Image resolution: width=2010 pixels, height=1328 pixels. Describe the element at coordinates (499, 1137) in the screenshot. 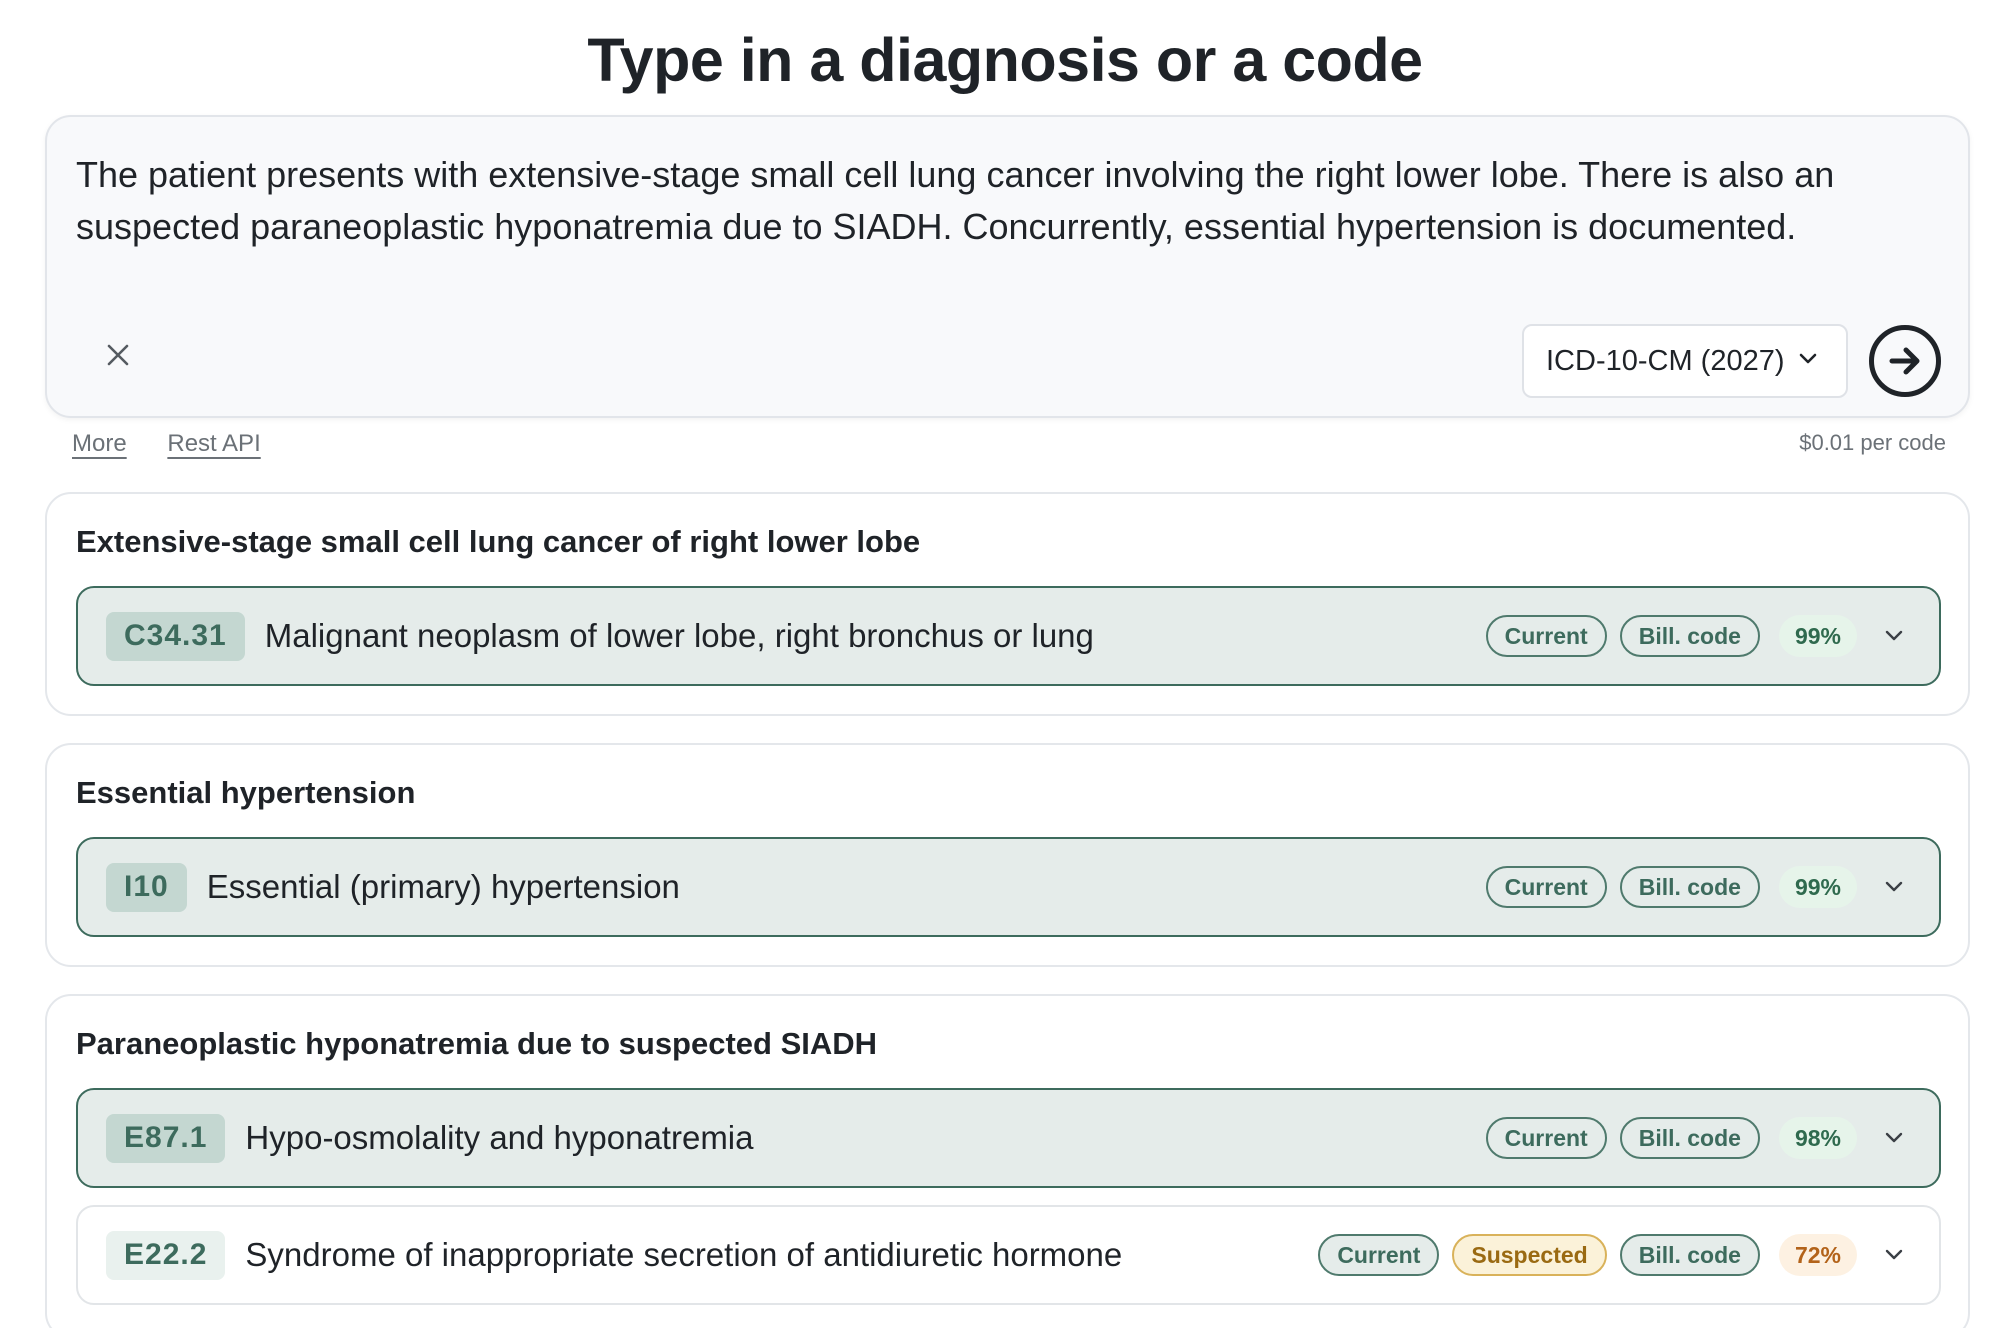

I see `code-description: Hypo-osmolality and hyponatremia` at that location.